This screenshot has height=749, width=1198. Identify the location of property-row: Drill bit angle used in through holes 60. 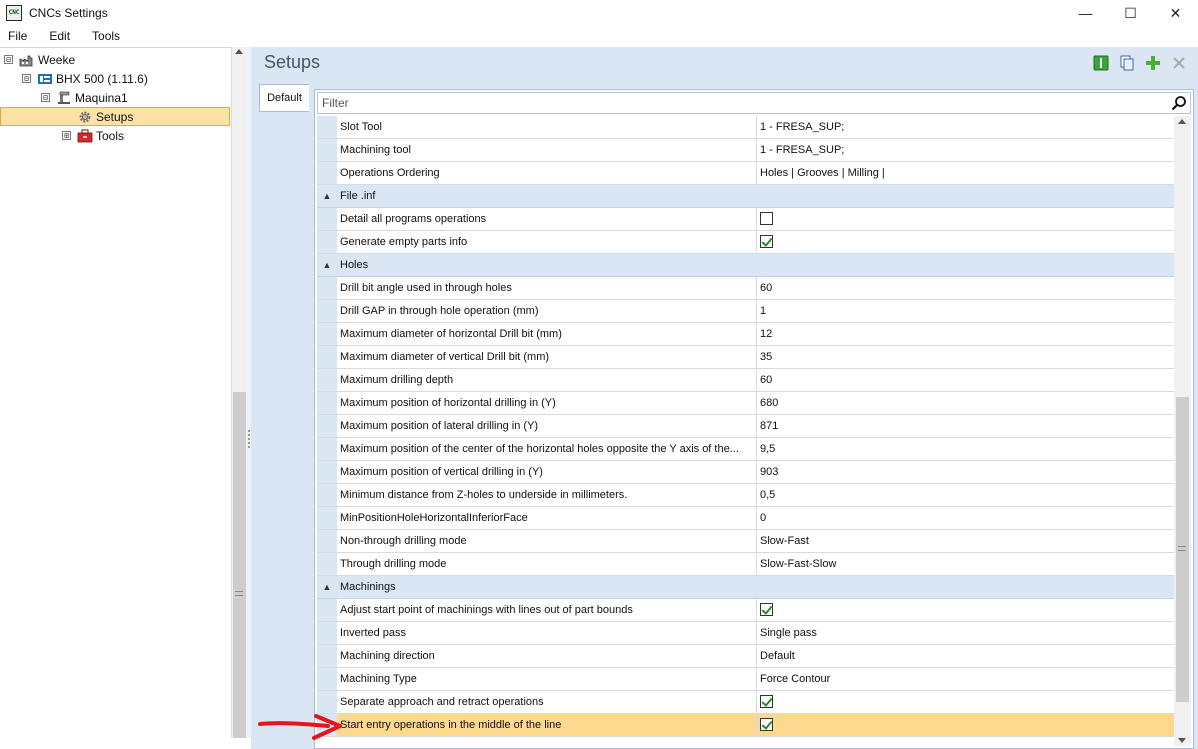
(746, 288).